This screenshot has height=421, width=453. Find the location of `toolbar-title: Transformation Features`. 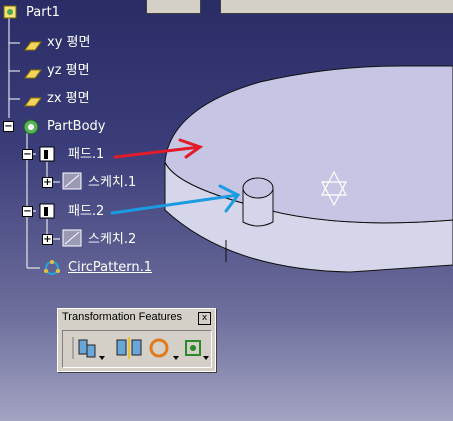

toolbar-title: Transformation Features is located at coordinates (122, 317).